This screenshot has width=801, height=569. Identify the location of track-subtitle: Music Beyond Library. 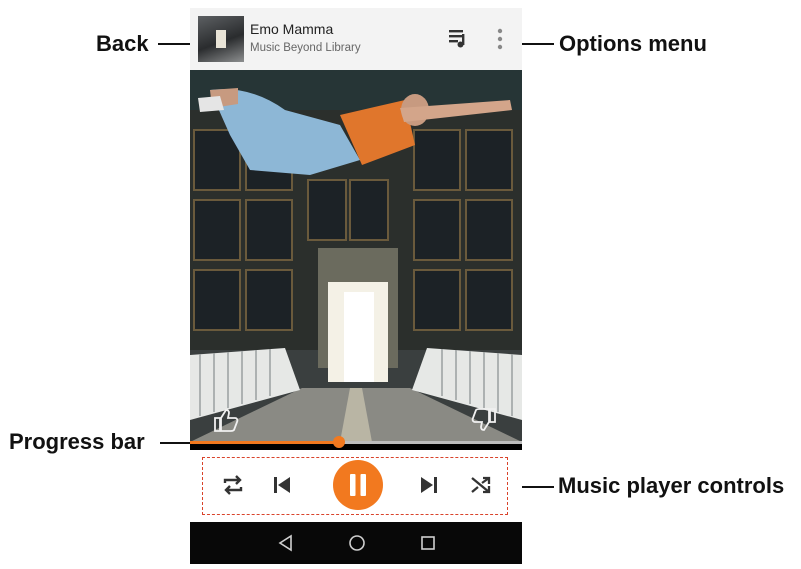
(305, 48).